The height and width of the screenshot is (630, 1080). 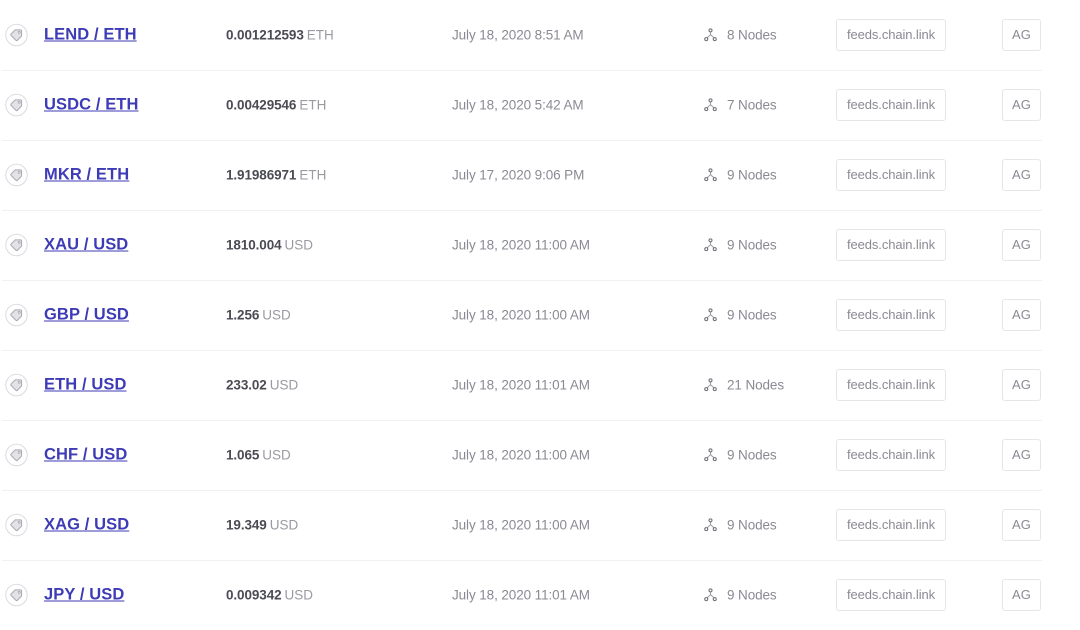 What do you see at coordinates (86, 315) in the screenshot?
I see `feed-pair-link: GBP / USD` at bounding box center [86, 315].